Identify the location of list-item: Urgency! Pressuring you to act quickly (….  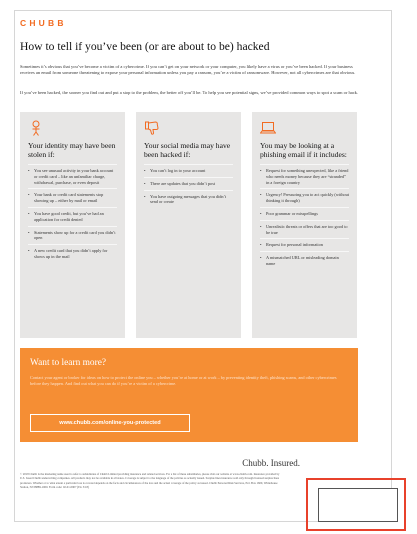
(304, 197).